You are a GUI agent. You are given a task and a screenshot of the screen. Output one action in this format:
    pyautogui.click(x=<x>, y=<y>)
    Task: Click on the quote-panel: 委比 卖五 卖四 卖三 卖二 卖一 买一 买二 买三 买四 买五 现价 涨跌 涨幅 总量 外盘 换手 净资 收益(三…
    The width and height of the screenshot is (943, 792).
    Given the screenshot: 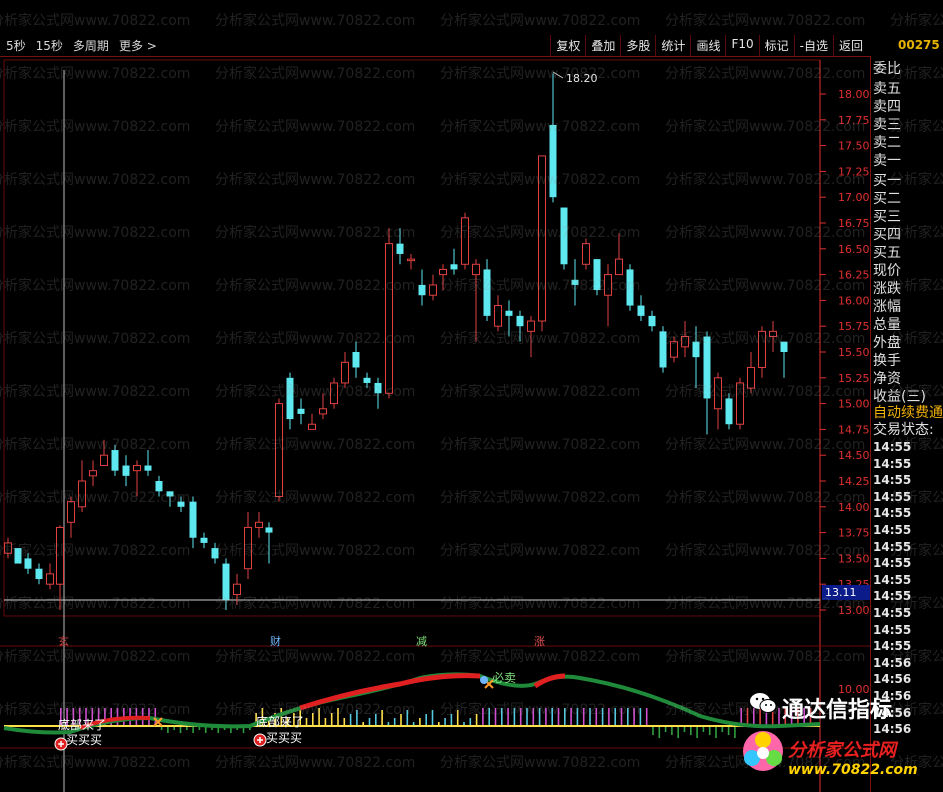 What is the action you would take?
    pyautogui.click(x=906, y=424)
    